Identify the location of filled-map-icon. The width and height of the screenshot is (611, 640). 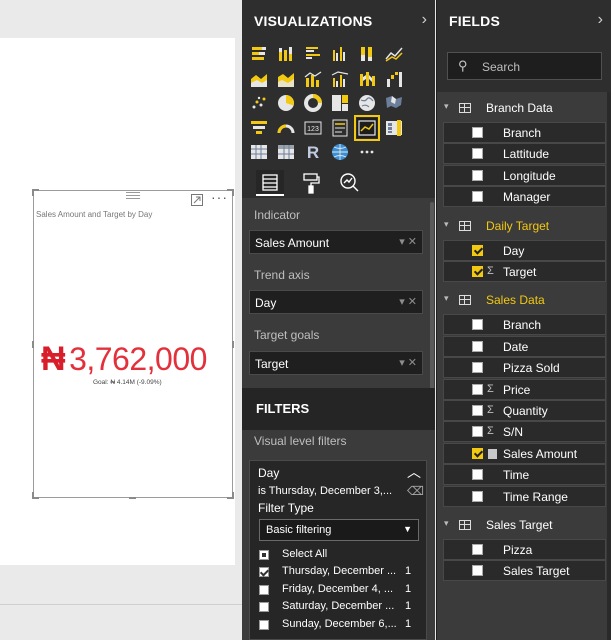
(394, 103).